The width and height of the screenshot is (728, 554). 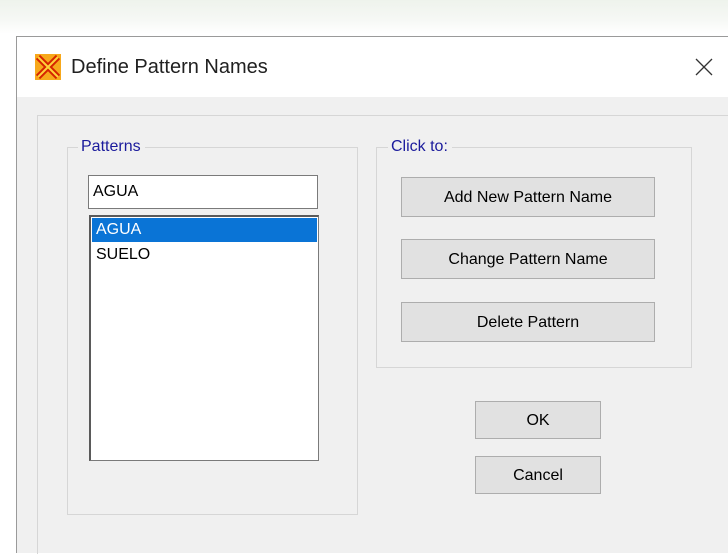 I want to click on change-pattern-name-button: Change Pattern Name, so click(x=528, y=259).